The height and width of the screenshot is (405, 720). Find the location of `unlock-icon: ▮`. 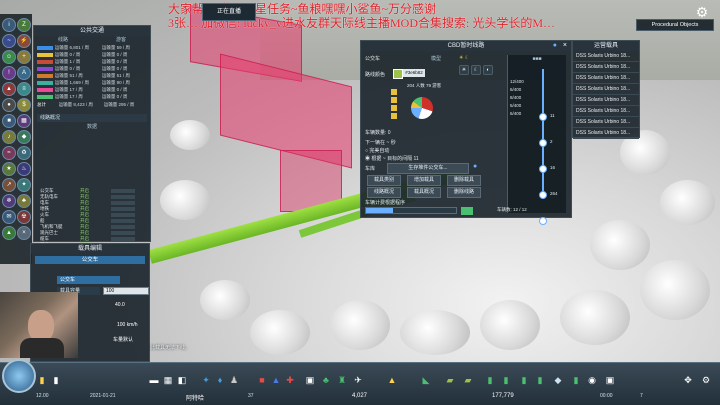

unlock-icon: ▮ is located at coordinates (56, 380).